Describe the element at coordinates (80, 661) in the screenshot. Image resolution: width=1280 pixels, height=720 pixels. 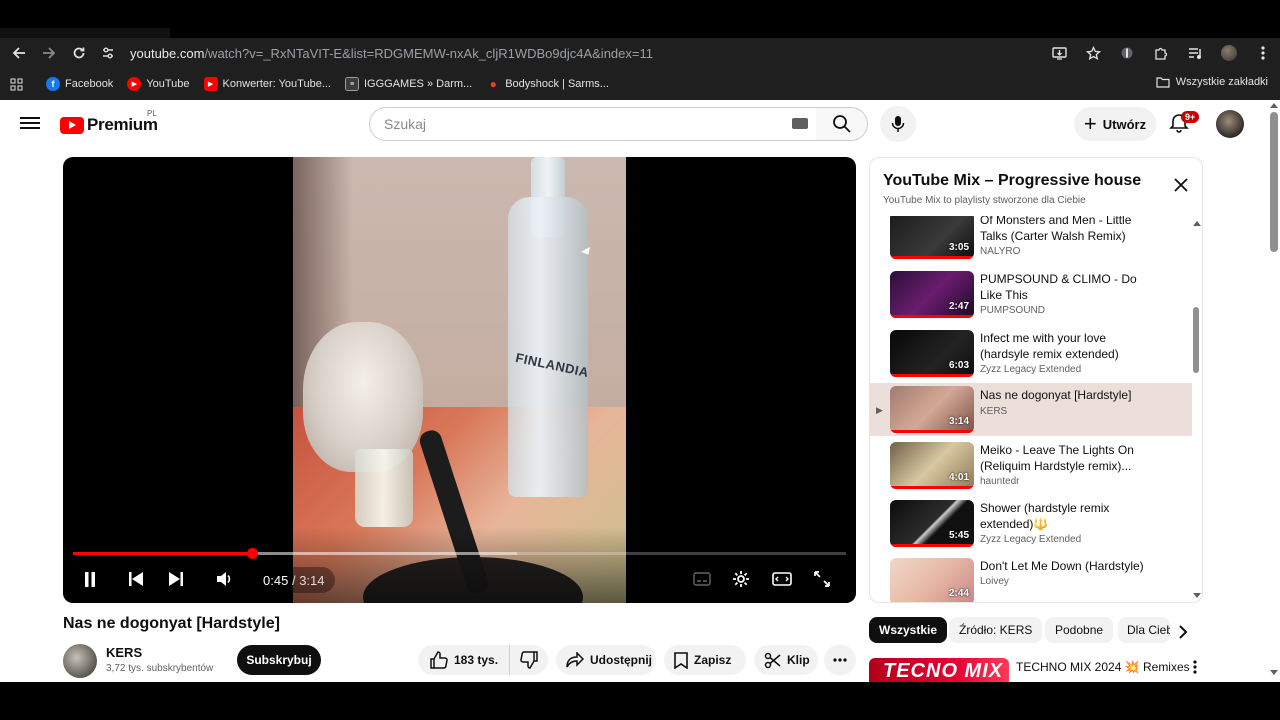
I see `channel-avatar` at that location.